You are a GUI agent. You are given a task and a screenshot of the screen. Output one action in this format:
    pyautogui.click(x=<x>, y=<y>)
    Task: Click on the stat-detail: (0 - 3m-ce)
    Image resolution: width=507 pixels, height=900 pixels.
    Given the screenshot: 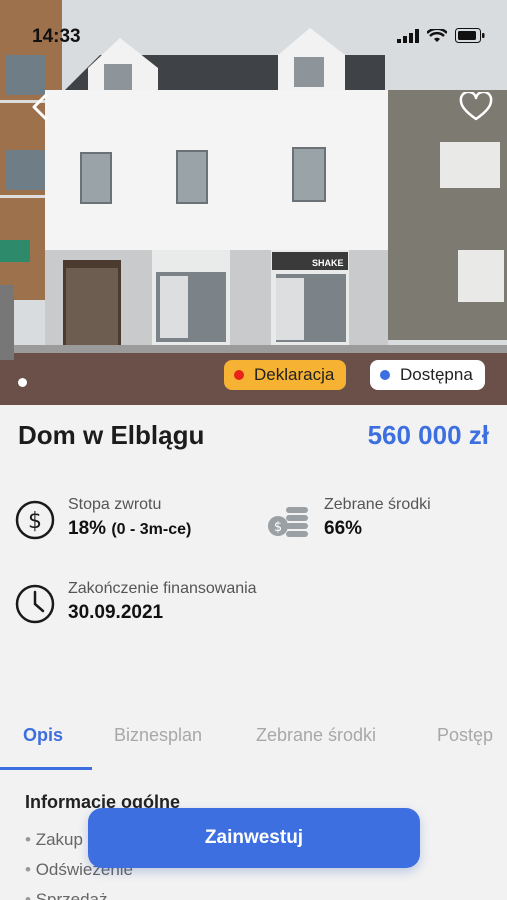 What is the action you would take?
    pyautogui.click(x=151, y=529)
    